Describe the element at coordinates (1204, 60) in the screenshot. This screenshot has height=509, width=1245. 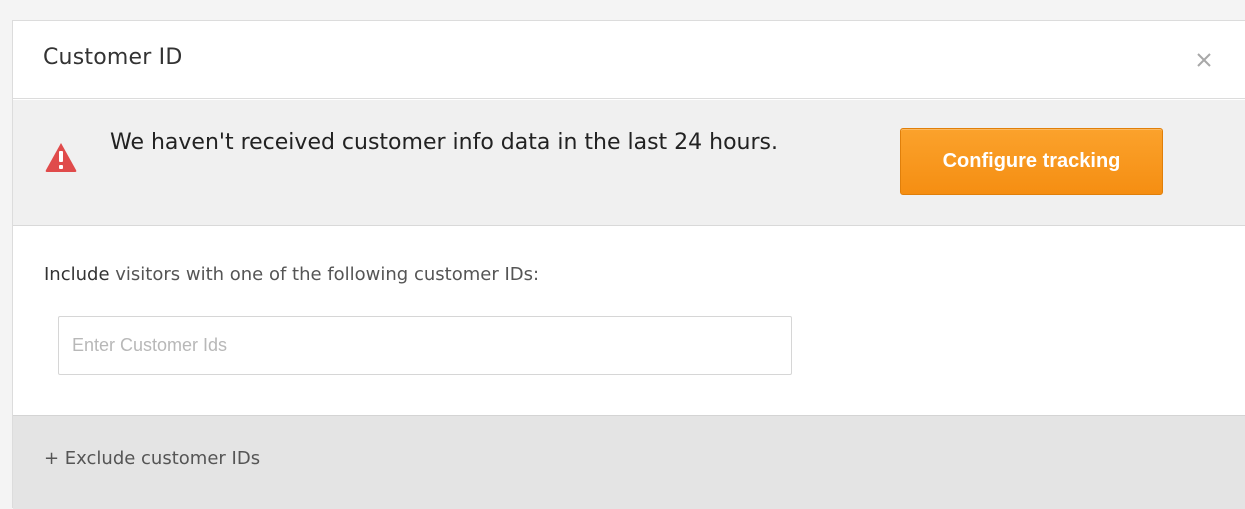
I see `close-icon` at that location.